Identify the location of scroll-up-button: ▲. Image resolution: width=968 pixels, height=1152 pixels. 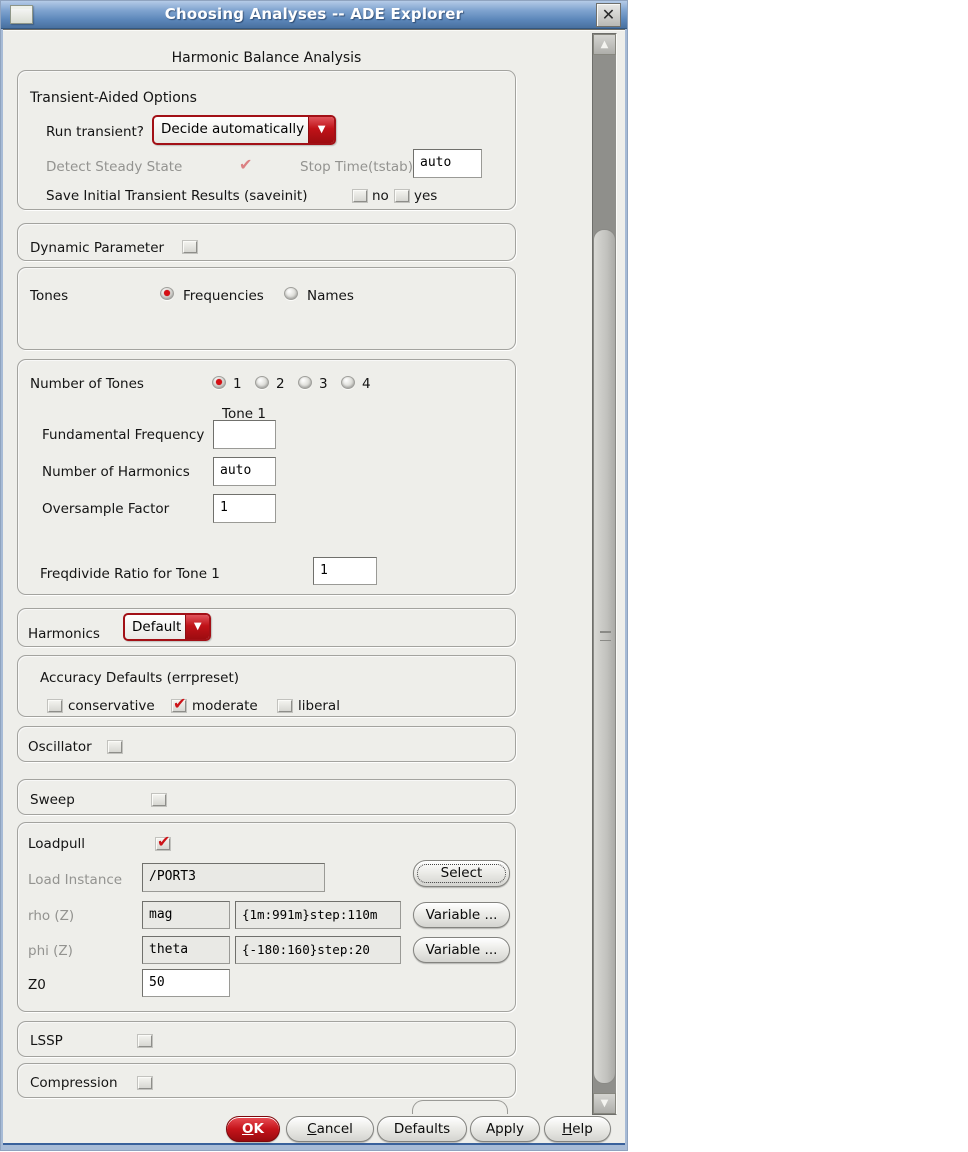
(604, 44).